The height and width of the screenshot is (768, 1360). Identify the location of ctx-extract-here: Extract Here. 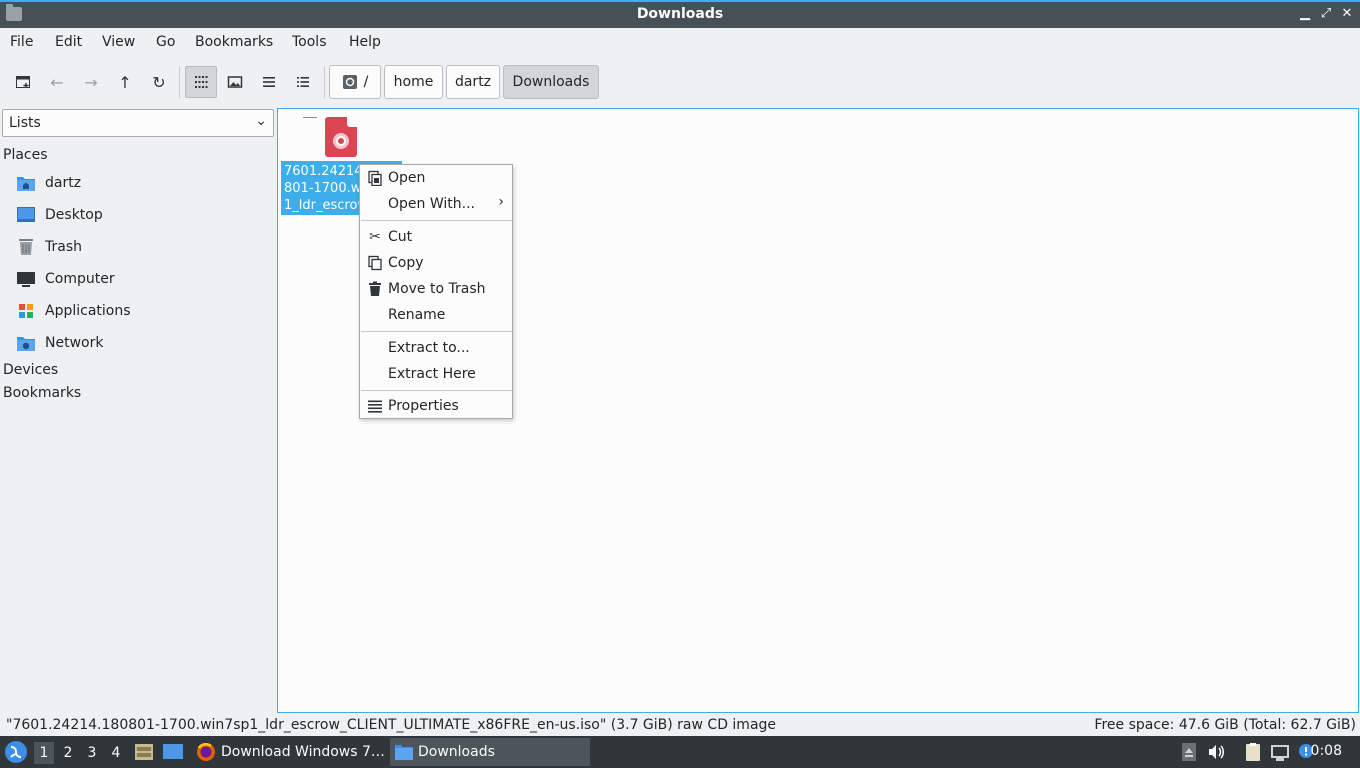
(436, 374).